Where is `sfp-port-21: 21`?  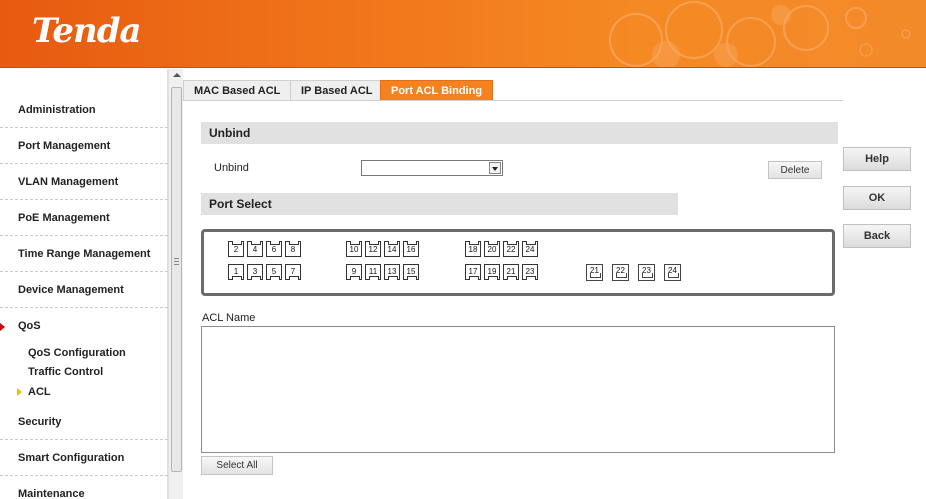
sfp-port-21: 21 is located at coordinates (594, 272).